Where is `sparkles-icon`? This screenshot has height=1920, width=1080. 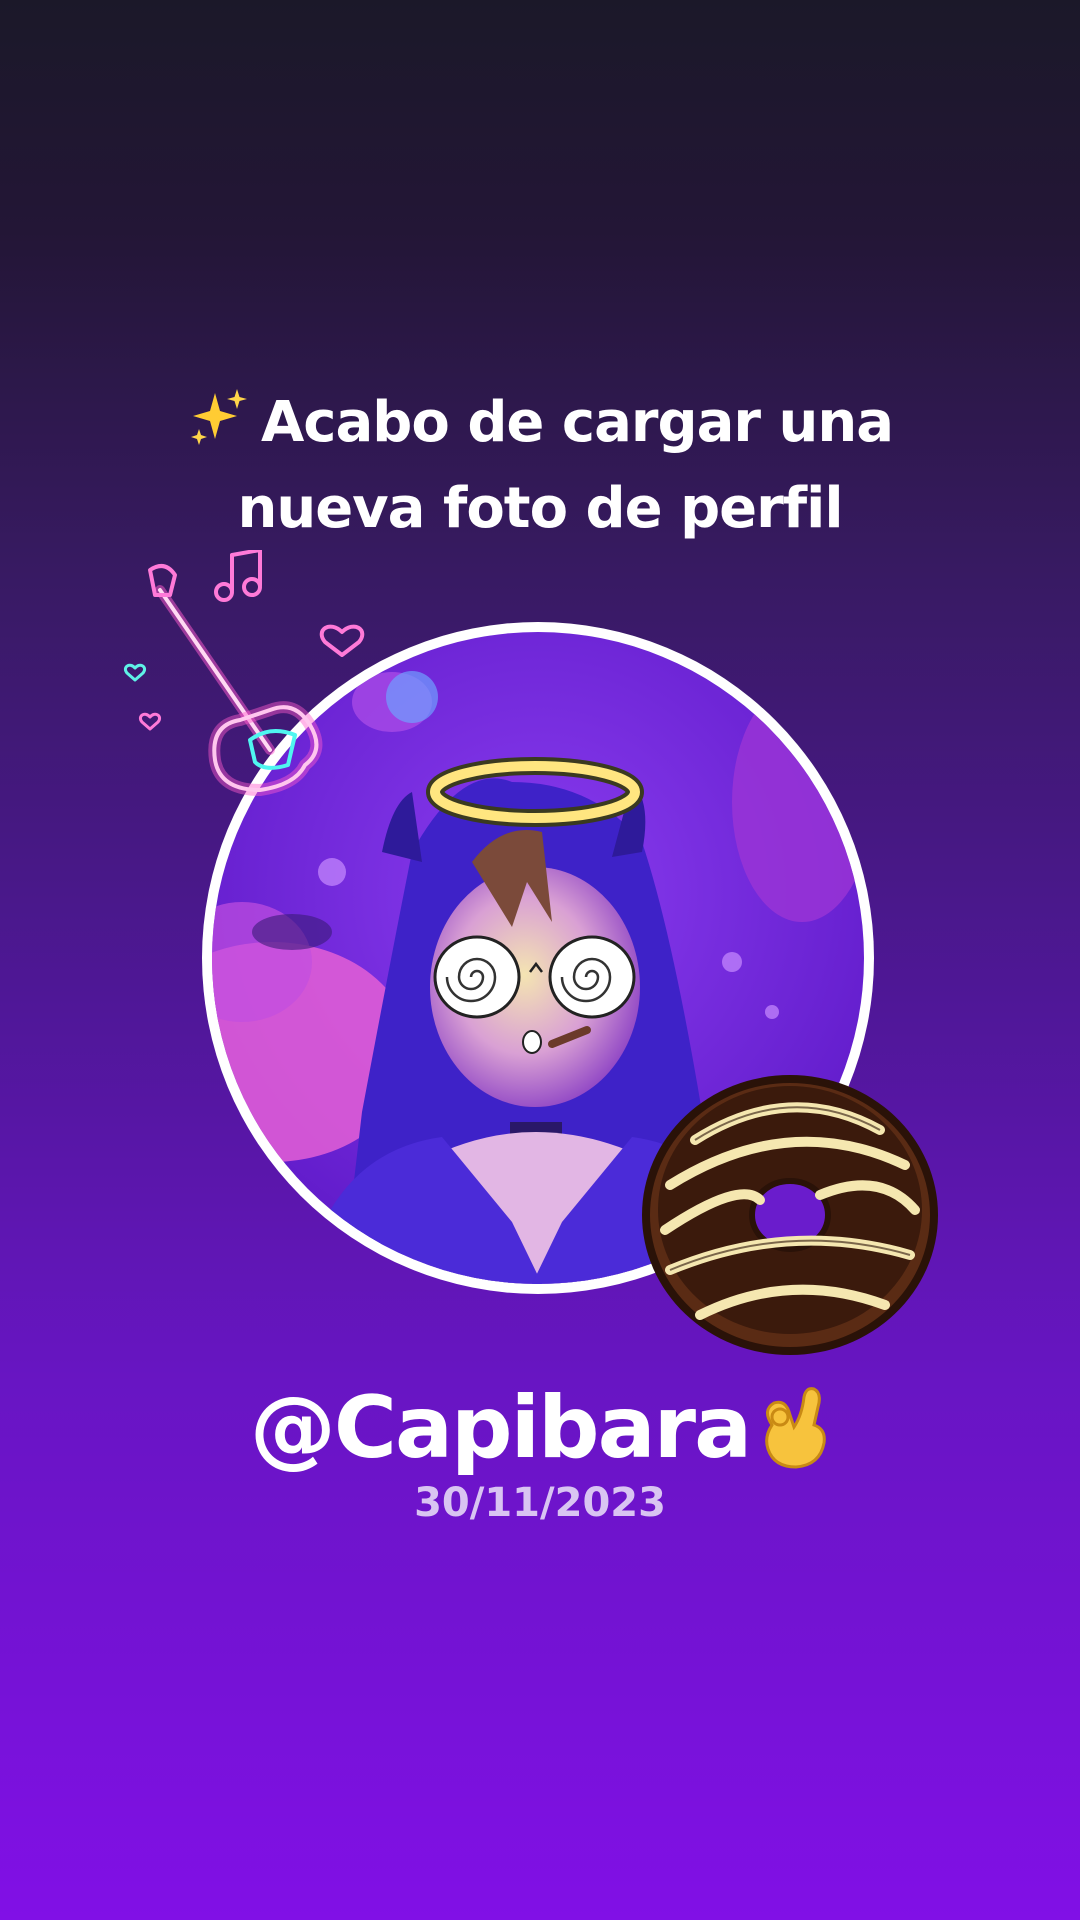
sparkles-icon is located at coordinates (218, 417).